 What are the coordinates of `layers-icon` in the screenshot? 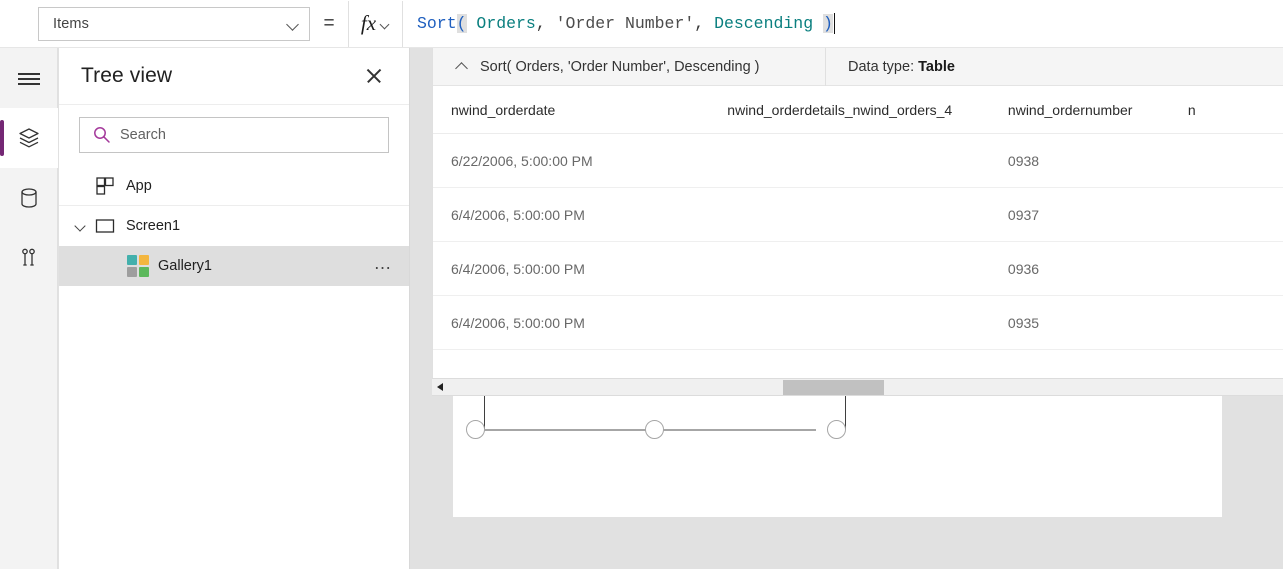 It's located at (29, 138).